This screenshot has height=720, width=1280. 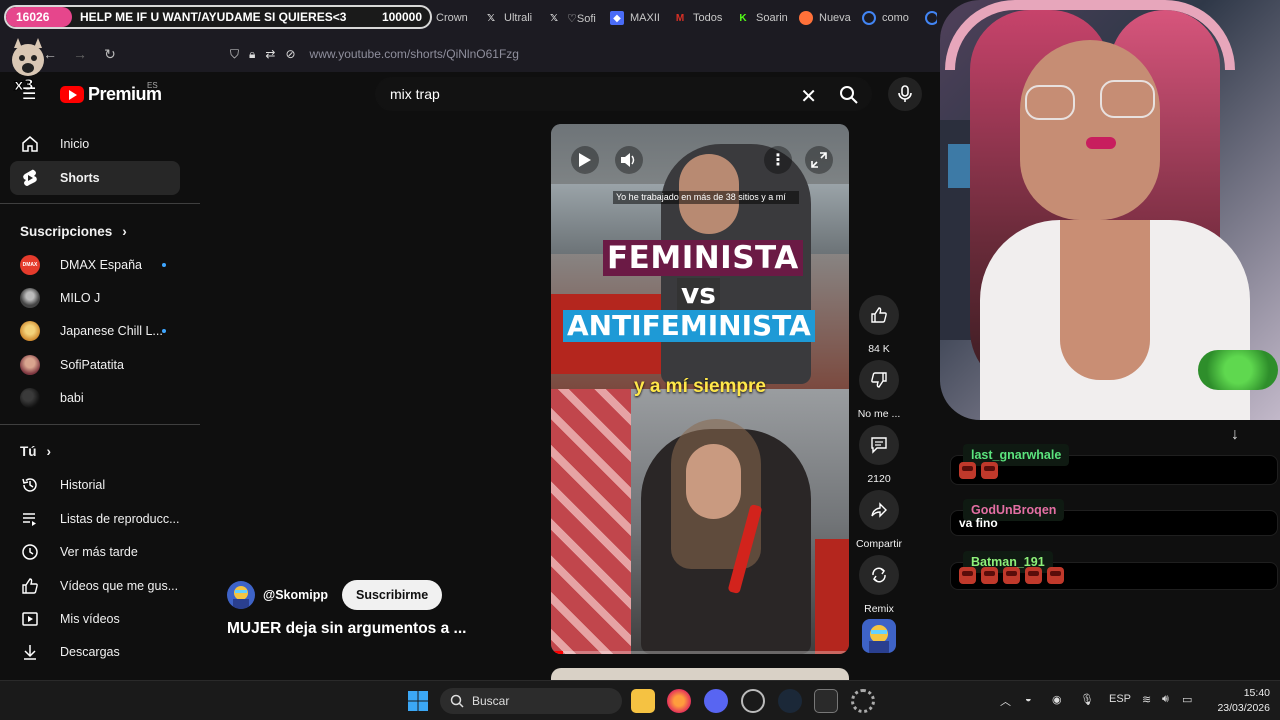 I want to click on fullscreen-button, so click(x=819, y=160).